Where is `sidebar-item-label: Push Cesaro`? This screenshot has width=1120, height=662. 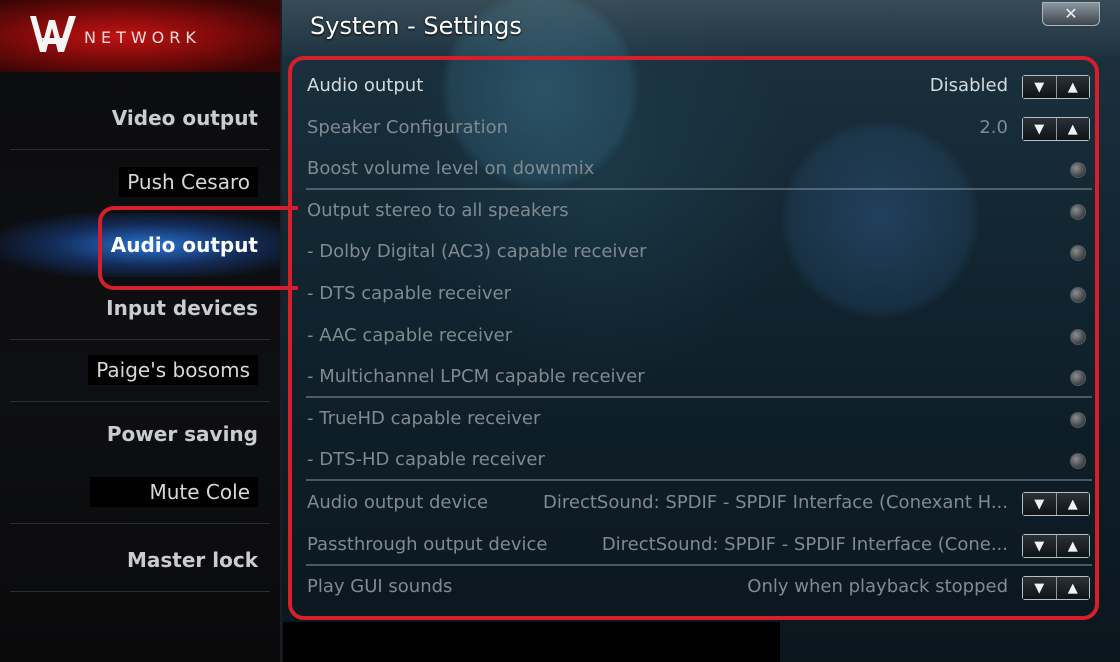
sidebar-item-label: Push Cesaro is located at coordinates (188, 182).